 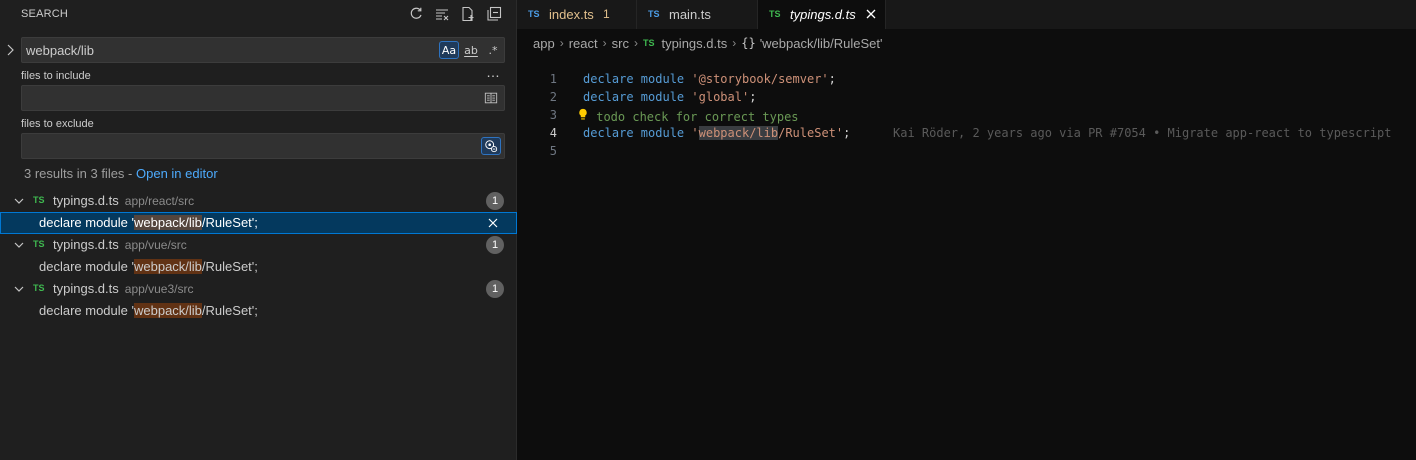 I want to click on results-summary: 3 results in 3 files - Open in editor, so click(x=121, y=173).